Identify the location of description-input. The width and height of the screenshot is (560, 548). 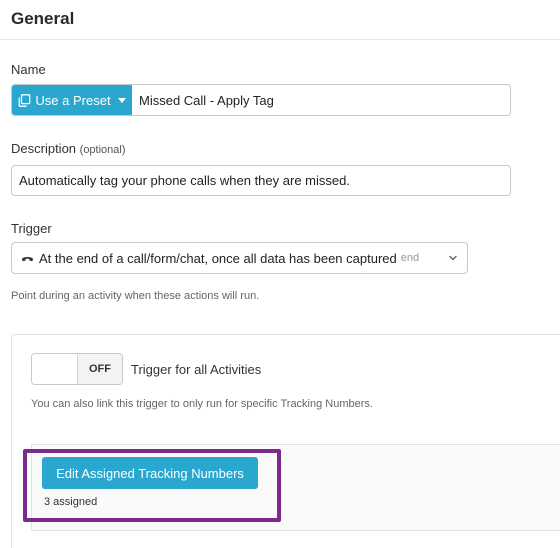
(261, 180).